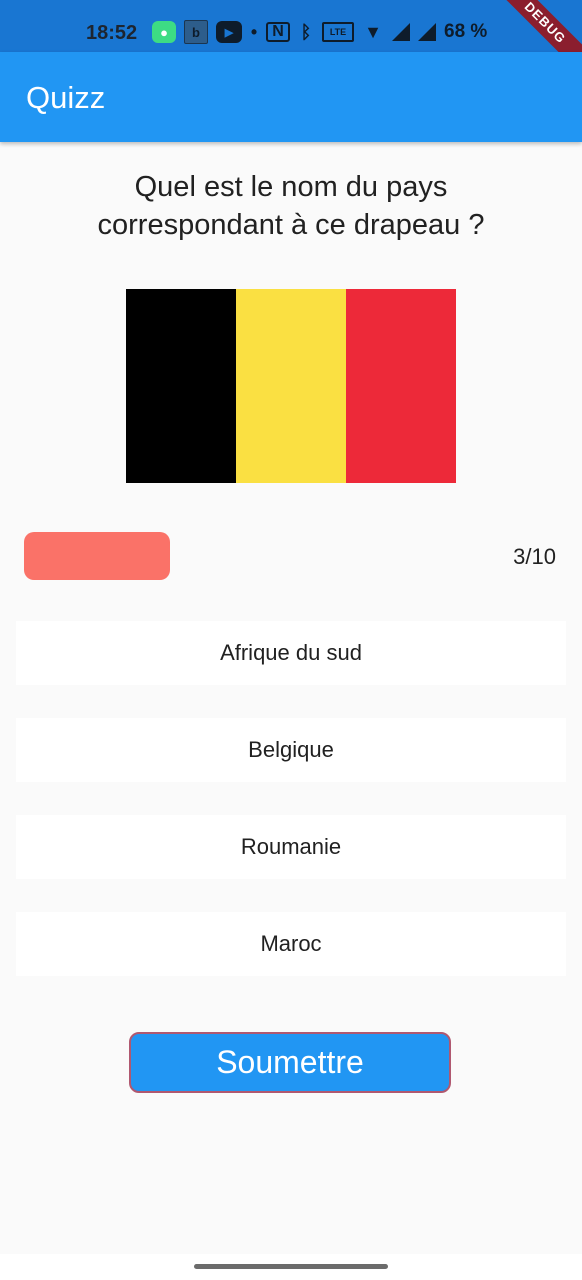 This screenshot has width=582, height=1280. Describe the element at coordinates (112, 33) in the screenshot. I see `status-time: 18:52` at that location.